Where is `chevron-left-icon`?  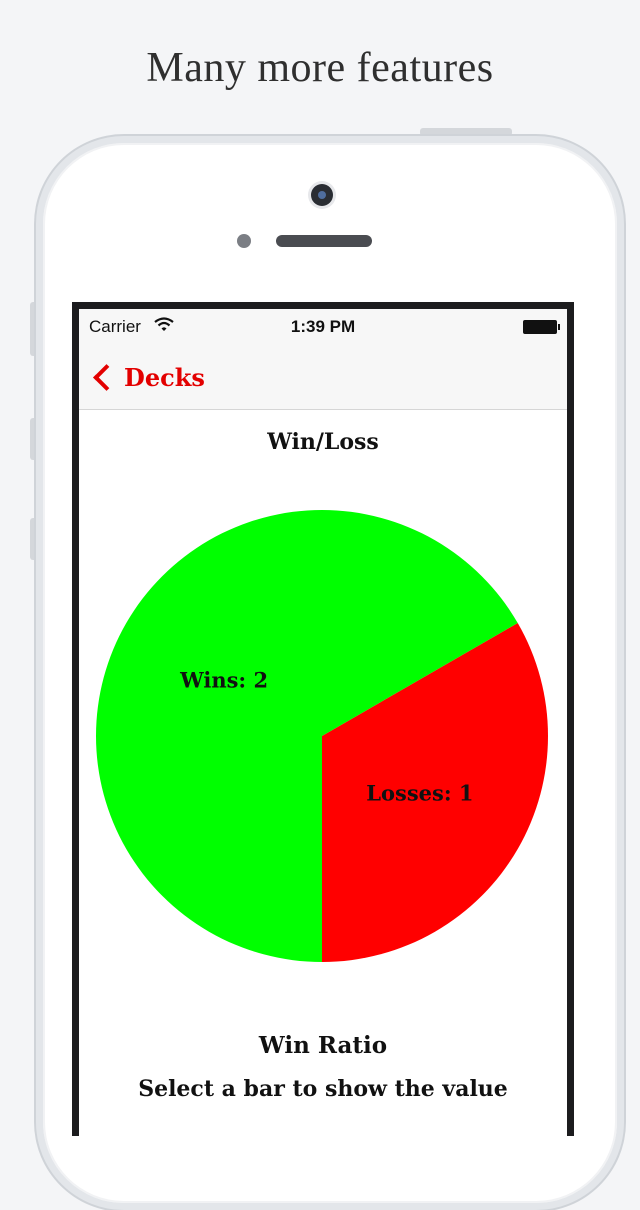 chevron-left-icon is located at coordinates (106, 377).